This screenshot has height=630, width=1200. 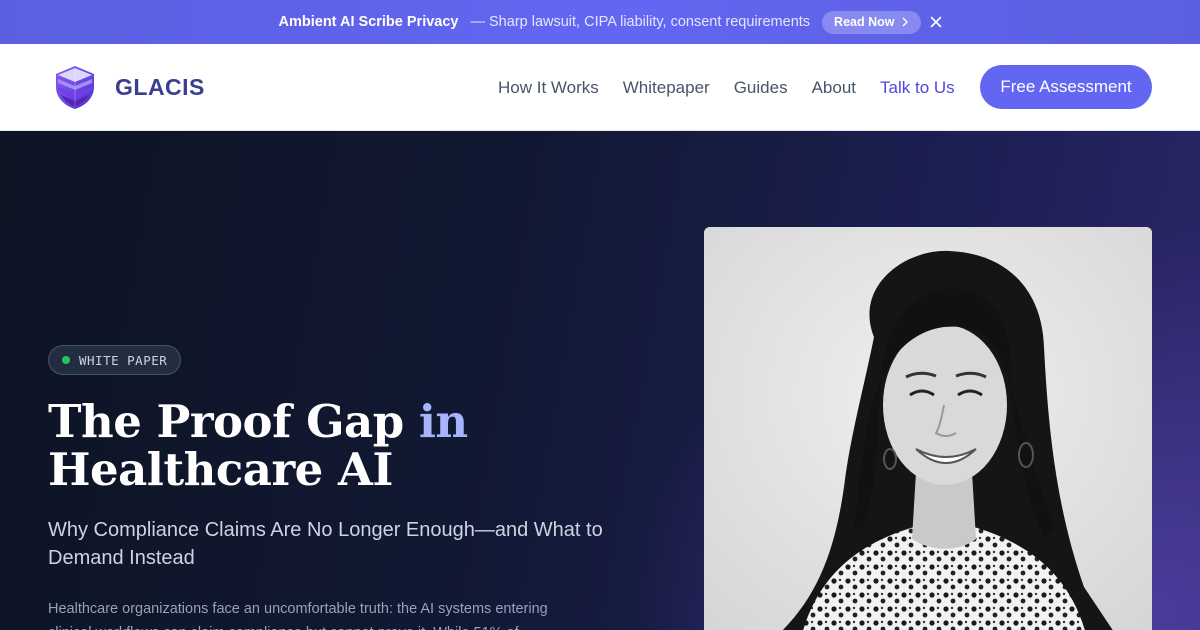 What do you see at coordinates (761, 88) in the screenshot?
I see `nav-guides: Guides` at bounding box center [761, 88].